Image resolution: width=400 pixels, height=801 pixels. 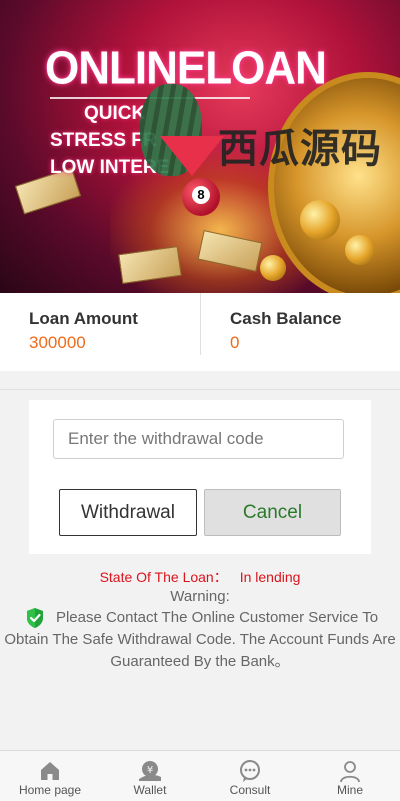 I want to click on lottery-ball-number: 8, so click(x=201, y=195).